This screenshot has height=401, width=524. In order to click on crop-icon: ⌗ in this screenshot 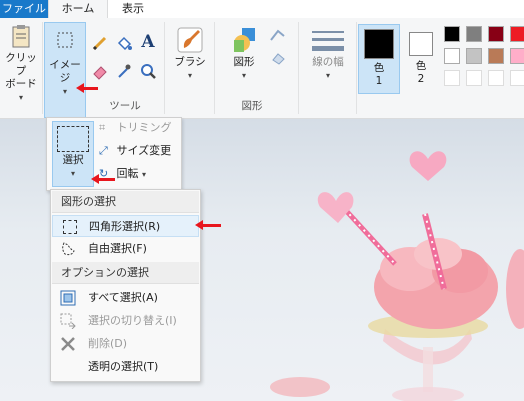, I will do `click(102, 127)`.